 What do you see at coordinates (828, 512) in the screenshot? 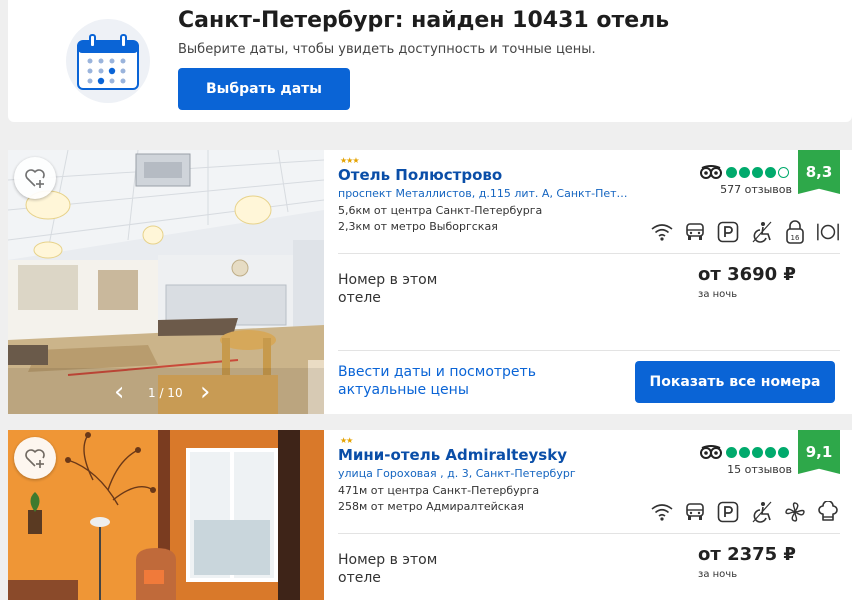
I see `chef-hat-icon` at bounding box center [828, 512].